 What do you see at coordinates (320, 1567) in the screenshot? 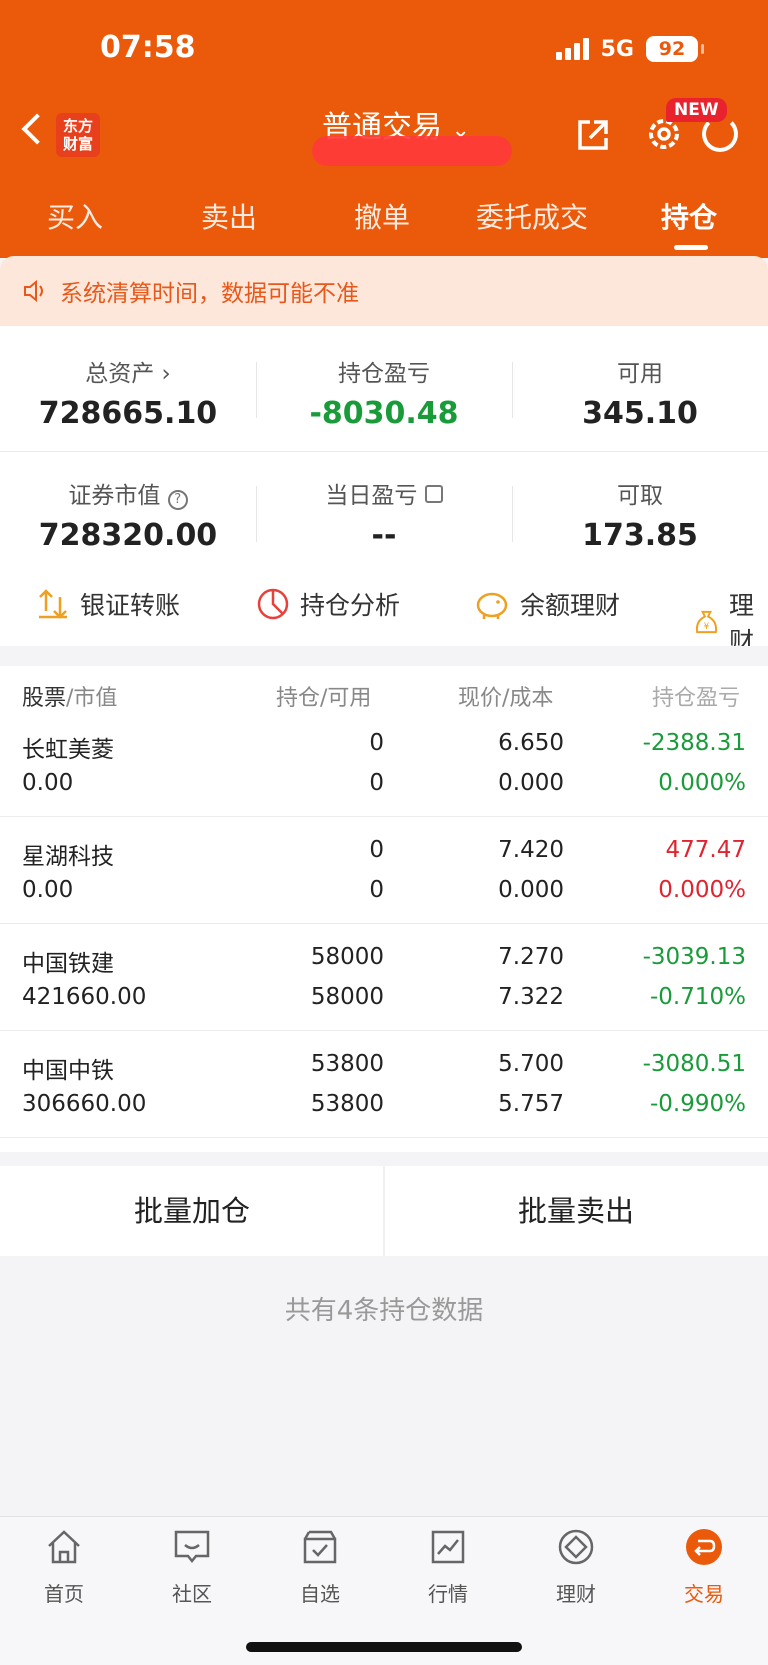
I see `nav-watchlist: 自选` at bounding box center [320, 1567].